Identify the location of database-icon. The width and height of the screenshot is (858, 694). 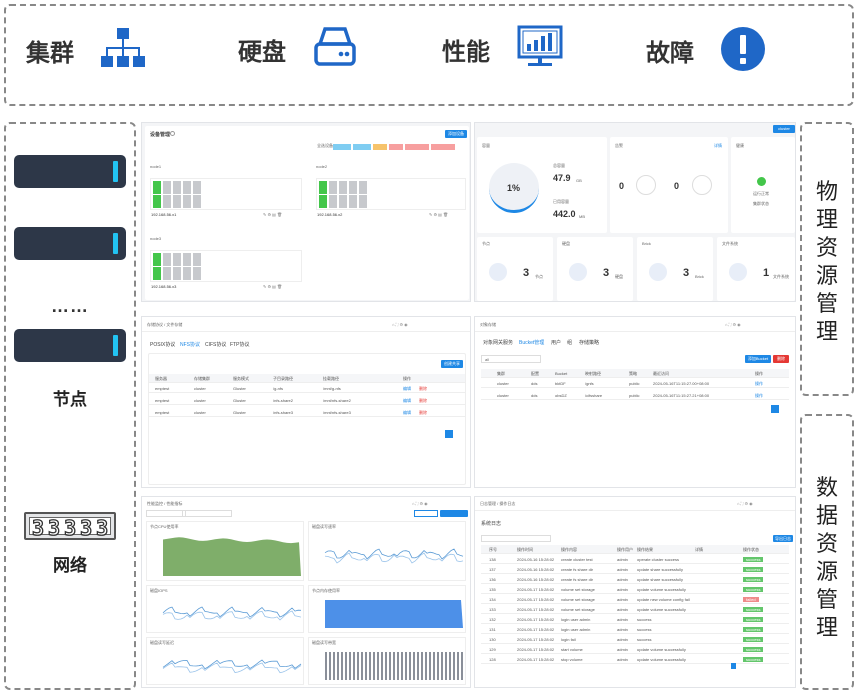
(658, 272).